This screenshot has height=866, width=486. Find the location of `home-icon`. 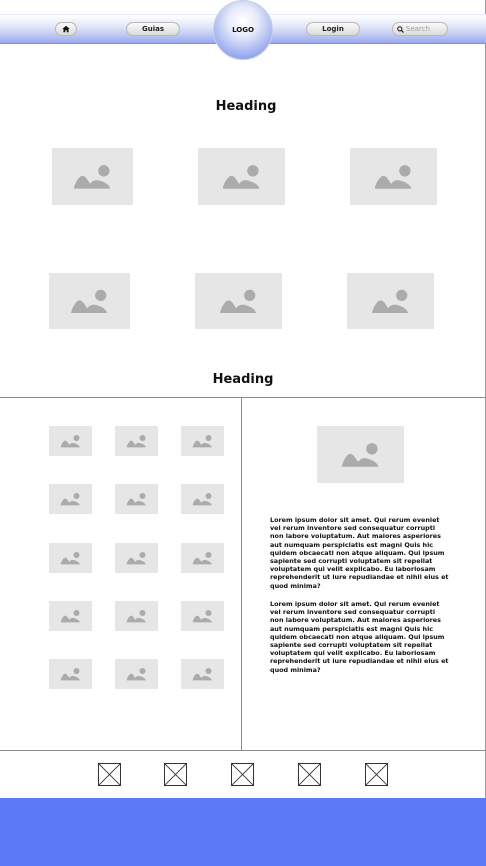

home-icon is located at coordinates (66, 29).